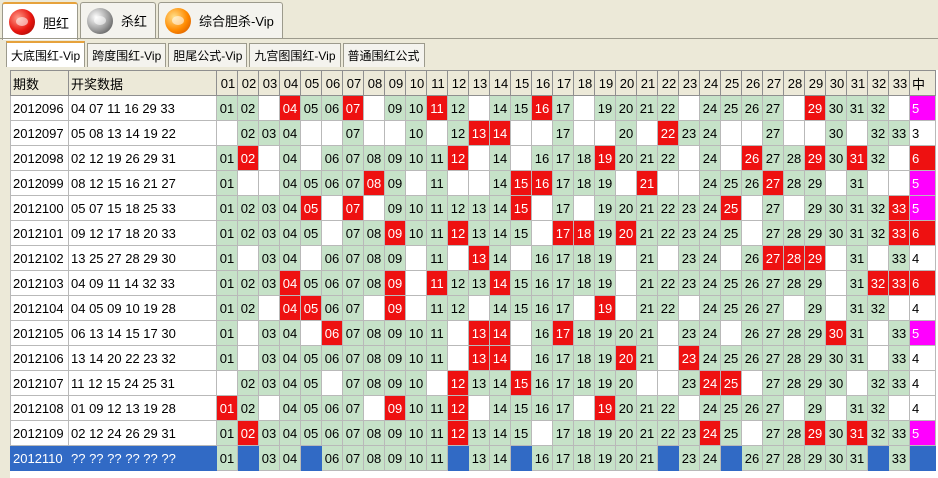 The width and height of the screenshot is (938, 478). What do you see at coordinates (668, 158) in the screenshot?
I see `candidate-number-cell: 22` at bounding box center [668, 158].